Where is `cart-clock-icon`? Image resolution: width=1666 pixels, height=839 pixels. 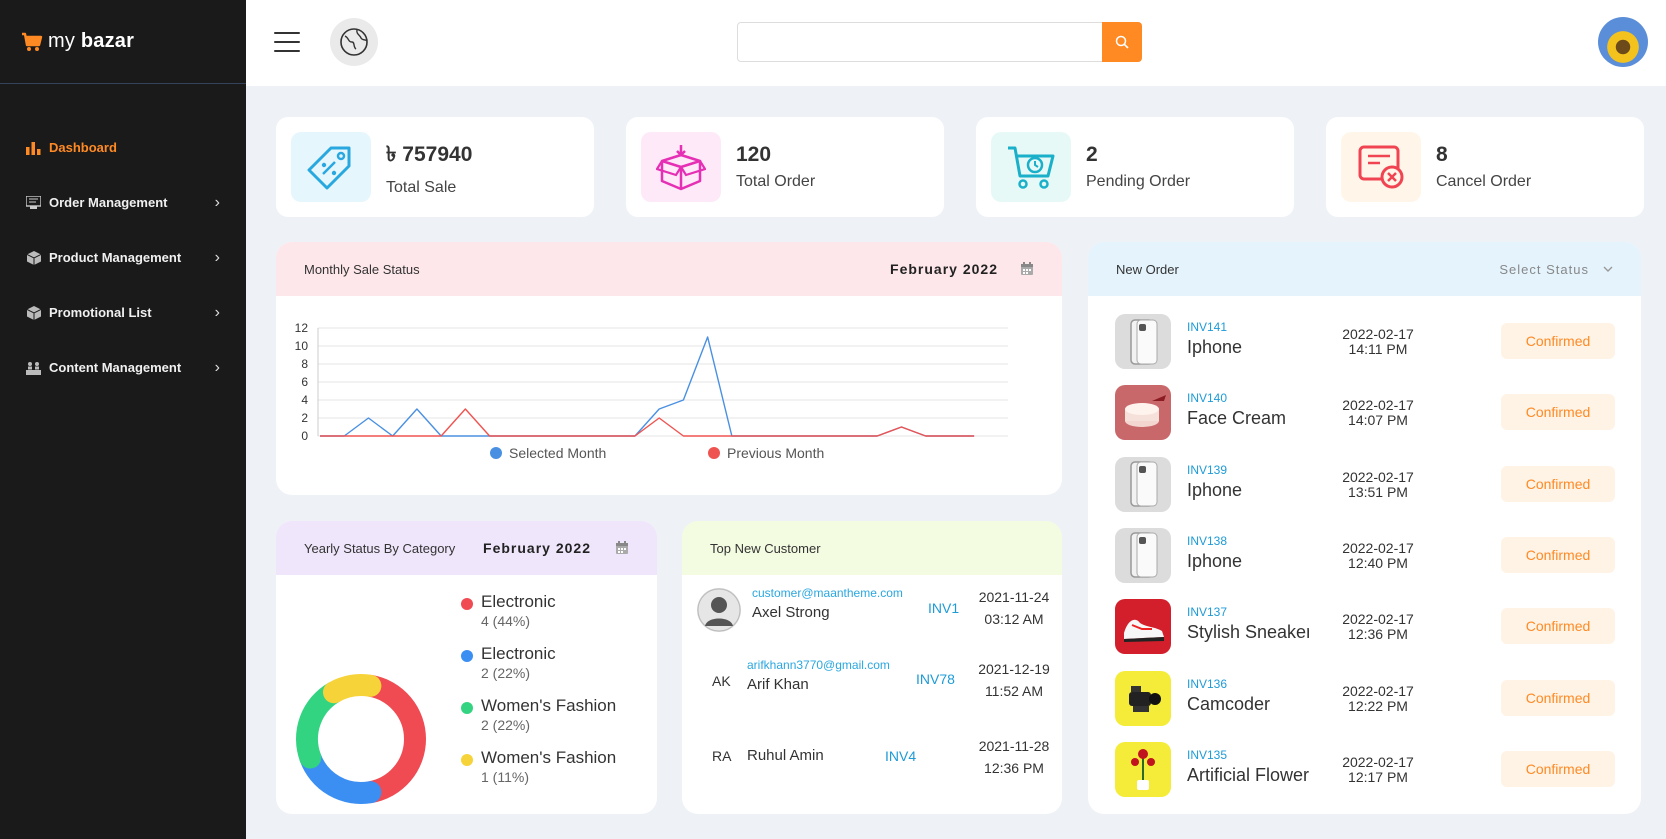
cart-clock-icon is located at coordinates (1031, 167).